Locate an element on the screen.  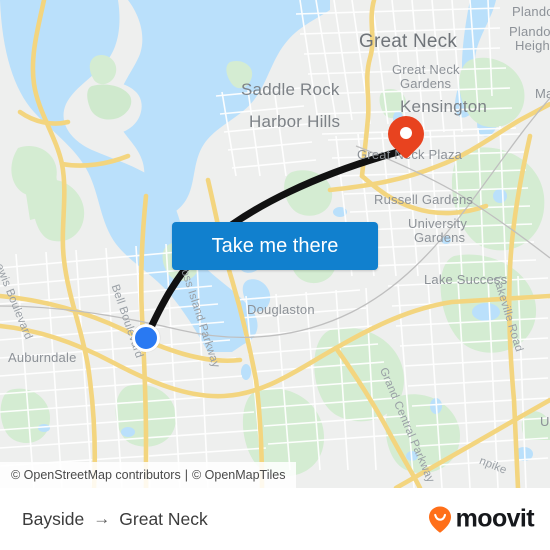
take-me-there-button: Take me there is located at coordinates (275, 246).